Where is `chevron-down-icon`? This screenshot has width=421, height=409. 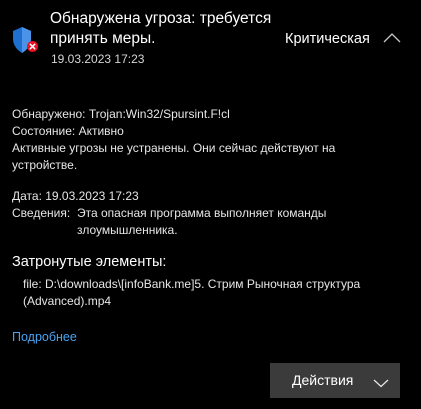
chevron-down-icon is located at coordinates (381, 381).